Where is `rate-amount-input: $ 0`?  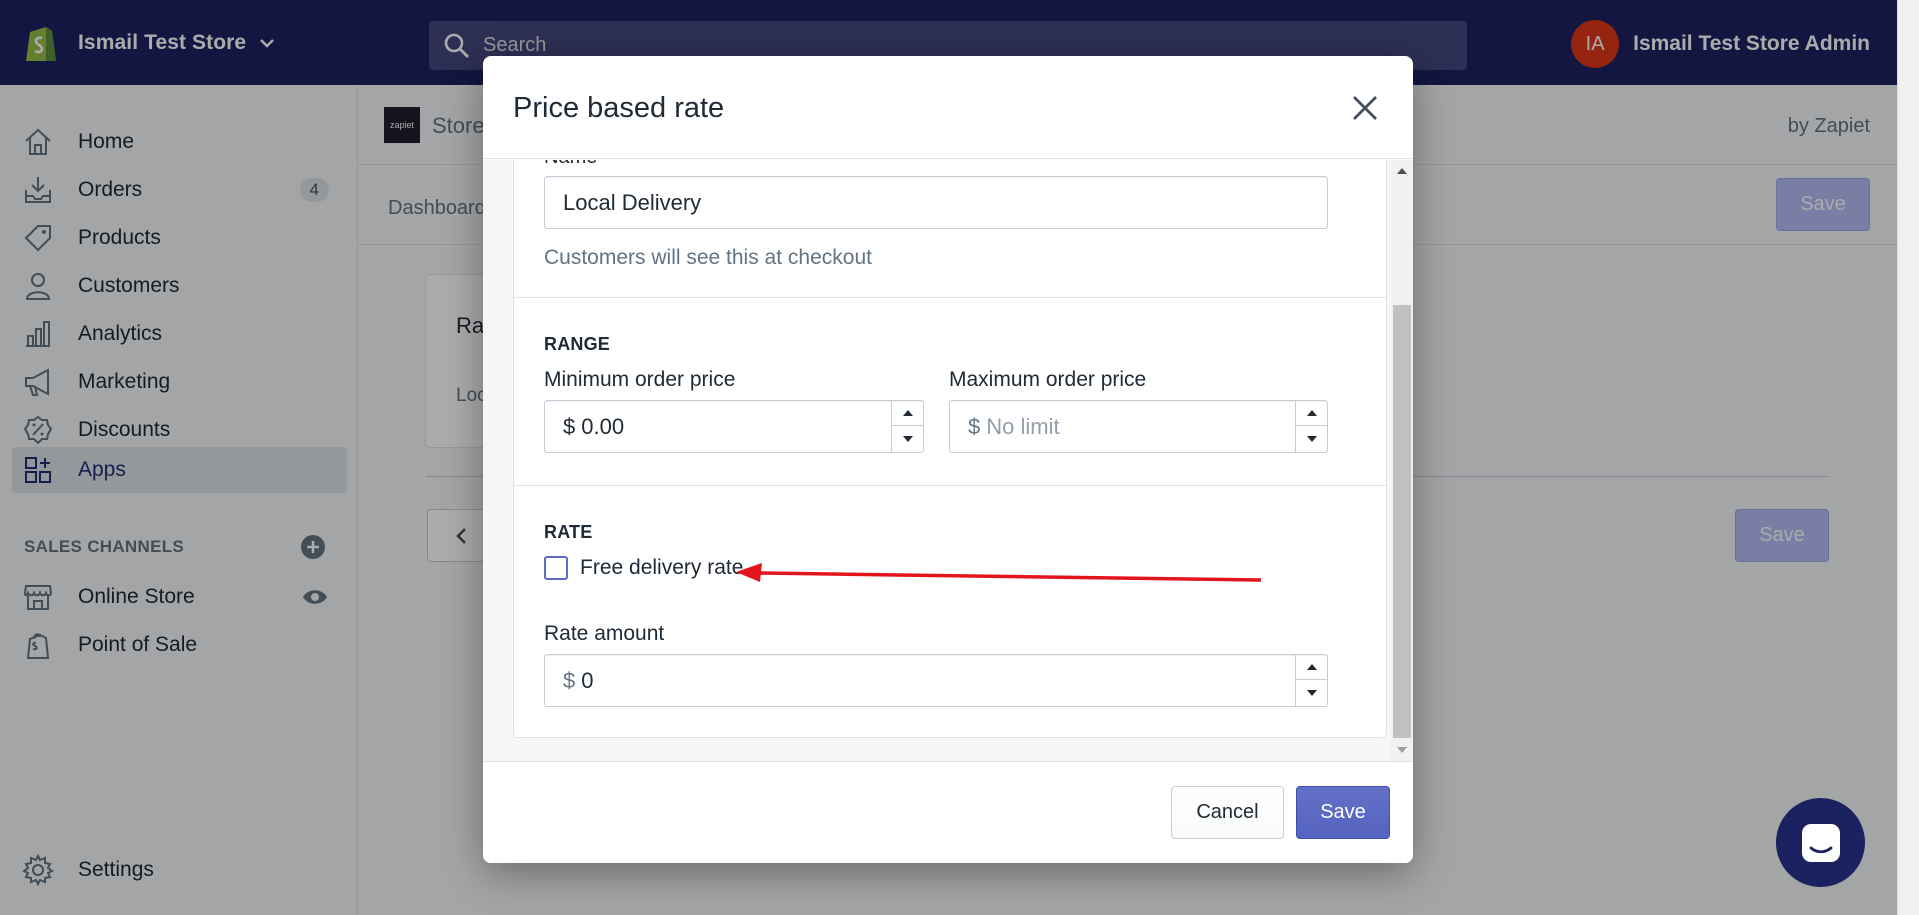 rate-amount-input: $ 0 is located at coordinates (936, 680).